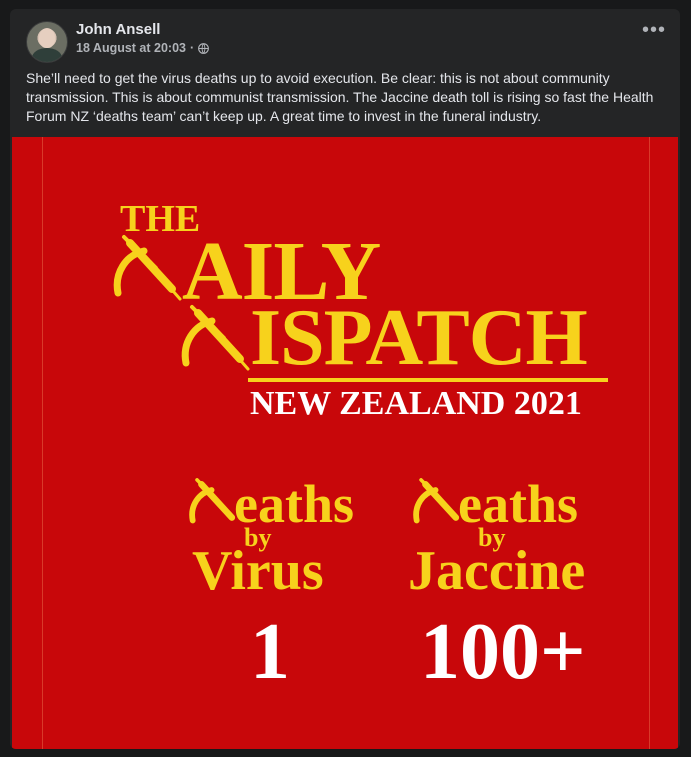 The image size is (691, 757). I want to click on title-line2: ISPATCH, so click(419, 338).